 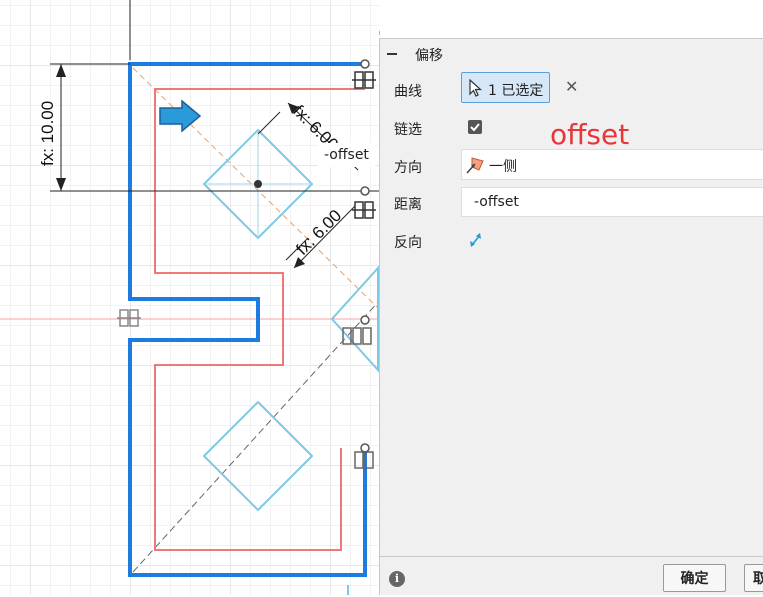 What do you see at coordinates (346, 155) in the screenshot?
I see `offset-value-tooltip: -offset` at bounding box center [346, 155].